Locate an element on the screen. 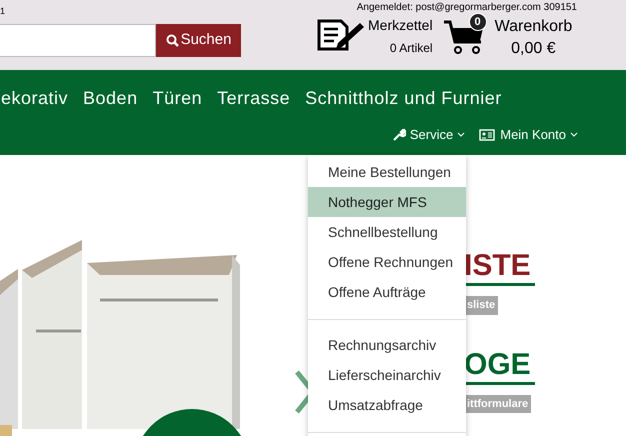 Image resolution: width=626 pixels, height=436 pixels. menu-item: Meine Bestellungen is located at coordinates (387, 172).